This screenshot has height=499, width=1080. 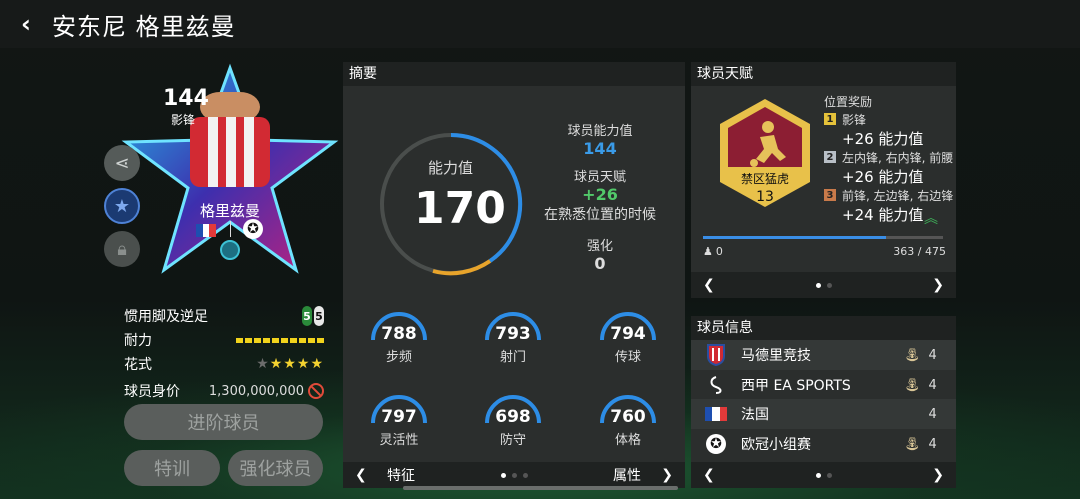 What do you see at coordinates (764, 179) in the screenshot?
I see `talent-name: 禁区猛虎` at bounding box center [764, 179].